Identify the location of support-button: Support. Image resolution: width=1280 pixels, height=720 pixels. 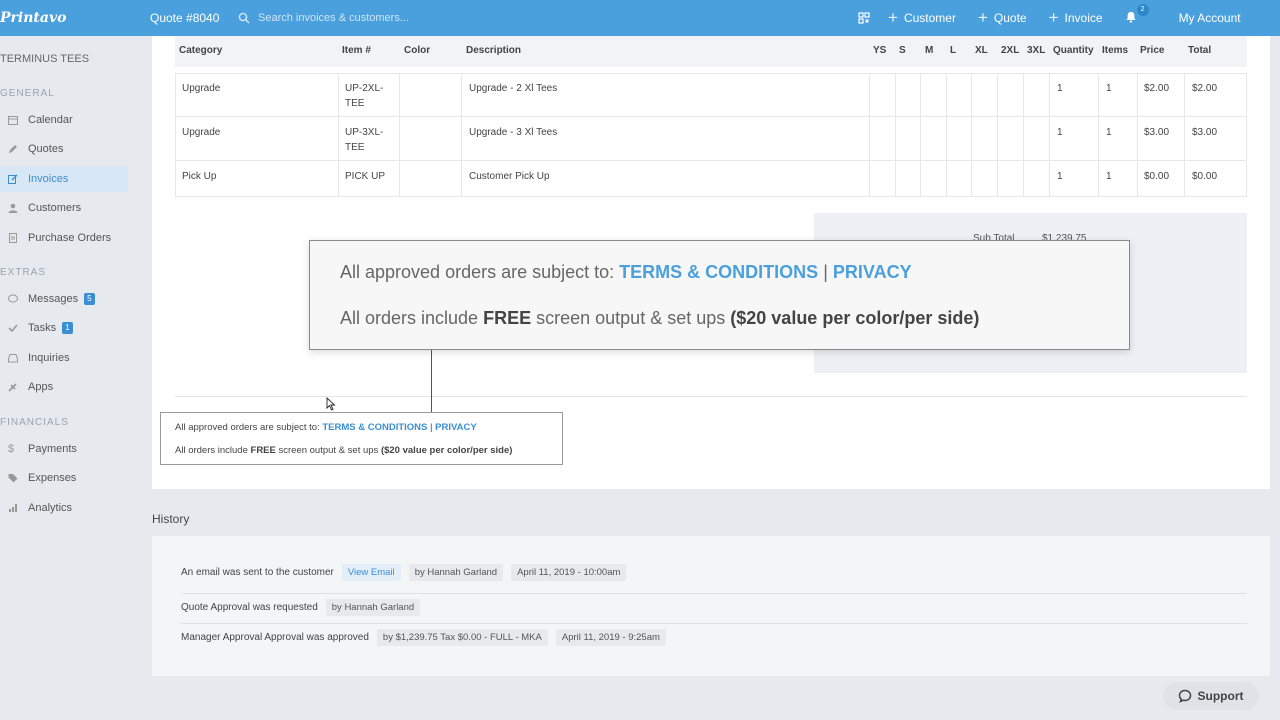
(1210, 696).